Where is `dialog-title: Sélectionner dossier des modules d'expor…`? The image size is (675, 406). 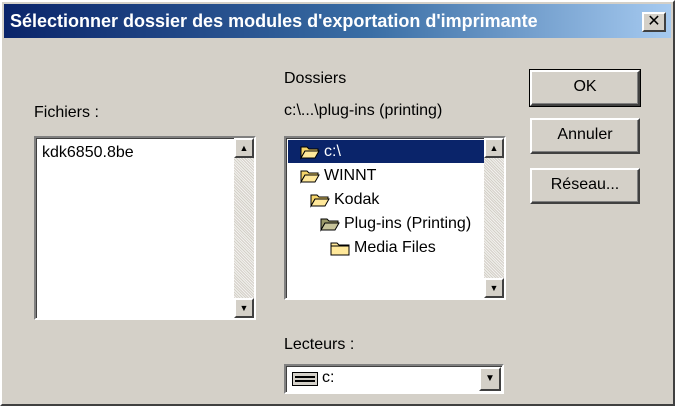 dialog-title: Sélectionner dossier des modules d'expor… is located at coordinates (274, 21).